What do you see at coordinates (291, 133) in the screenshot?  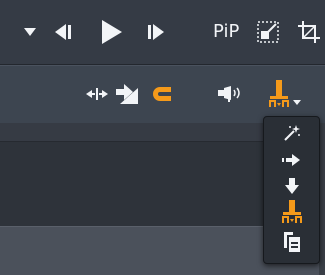 I see `magic-wand-icon` at bounding box center [291, 133].